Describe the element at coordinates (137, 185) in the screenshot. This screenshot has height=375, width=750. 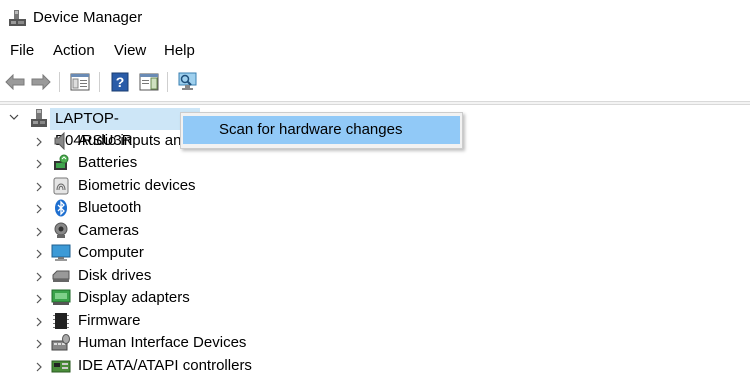
I see `tree-item-label: Biometric devices` at that location.